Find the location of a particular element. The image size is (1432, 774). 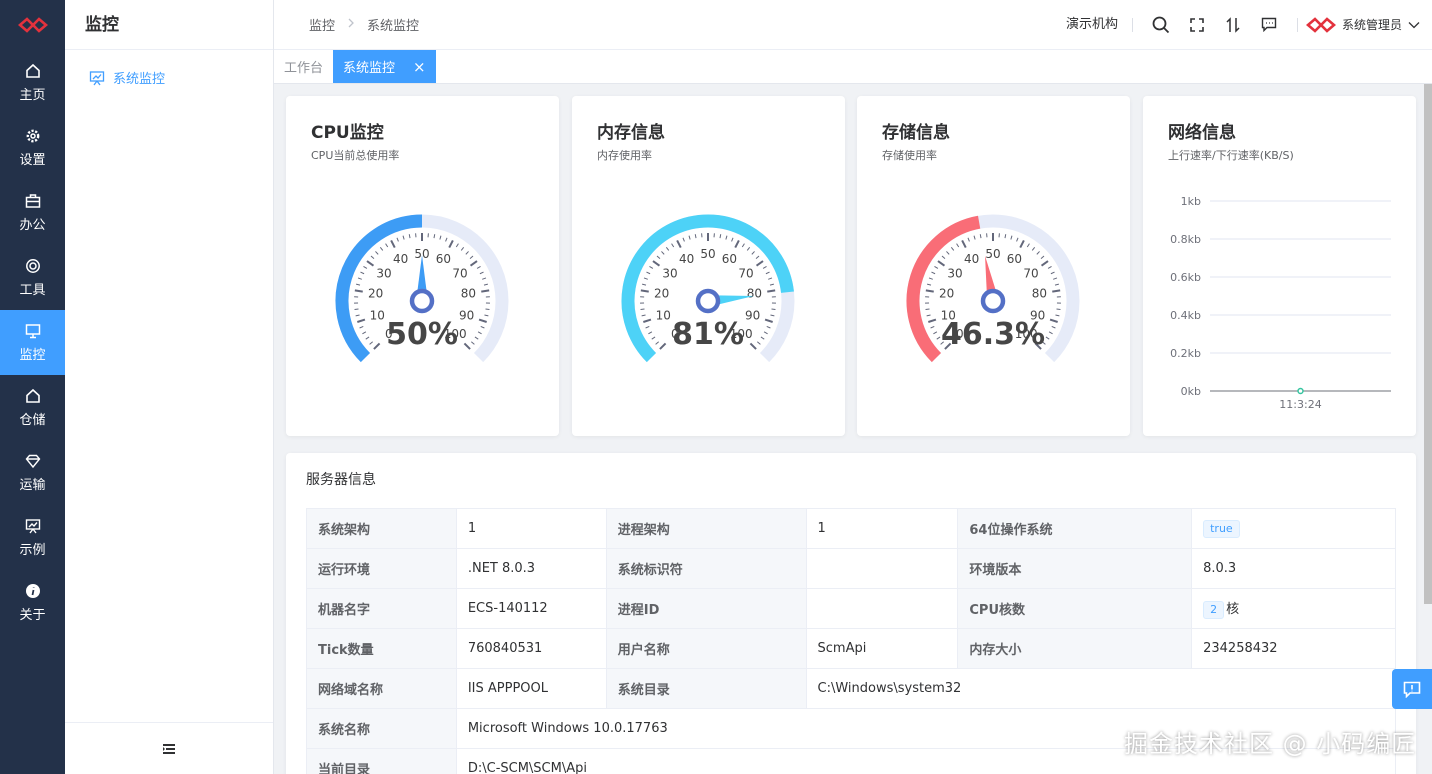

card-title: 内存信息 is located at coordinates (631, 133).